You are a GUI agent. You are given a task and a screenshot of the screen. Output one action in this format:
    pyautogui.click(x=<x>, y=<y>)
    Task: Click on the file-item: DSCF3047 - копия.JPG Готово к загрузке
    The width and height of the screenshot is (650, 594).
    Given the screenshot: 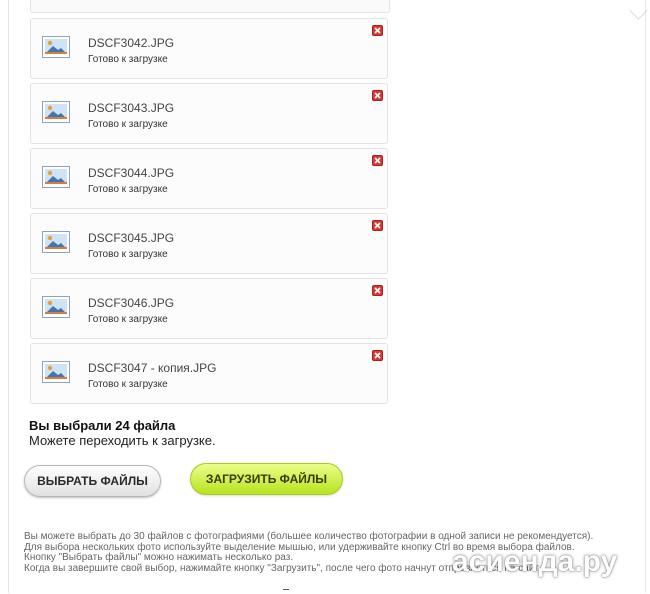 What is the action you would take?
    pyautogui.click(x=209, y=373)
    